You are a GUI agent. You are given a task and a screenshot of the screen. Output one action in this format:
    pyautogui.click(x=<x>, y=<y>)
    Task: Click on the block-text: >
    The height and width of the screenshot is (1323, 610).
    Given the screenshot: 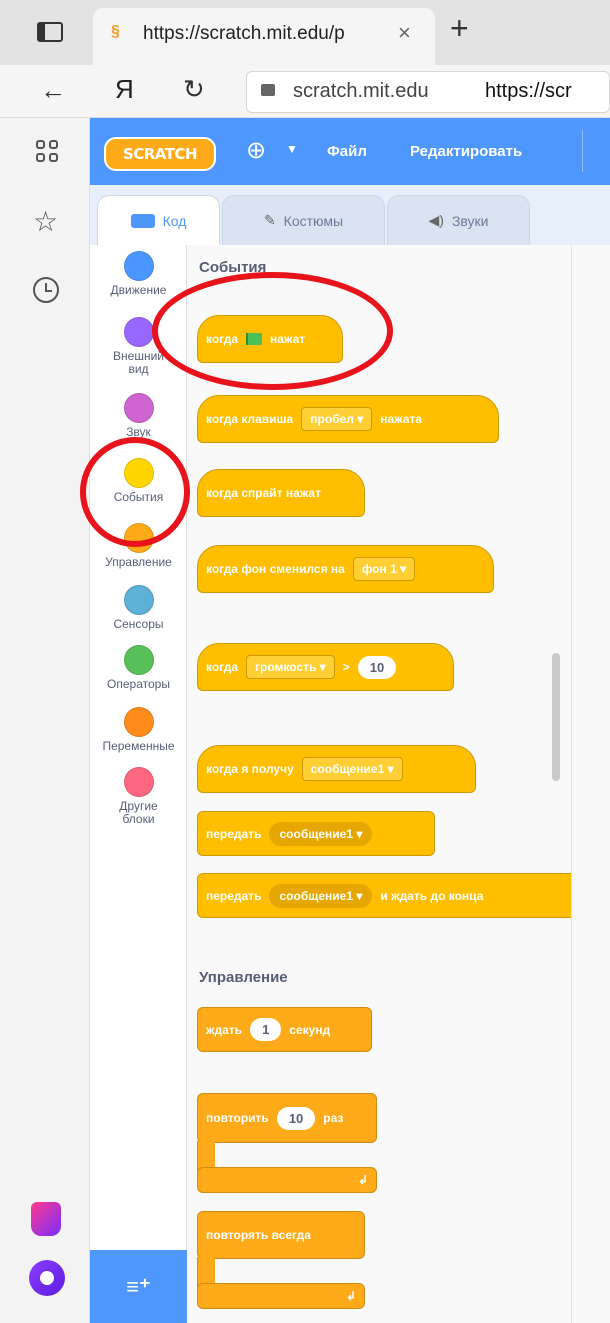 What is the action you would take?
    pyautogui.click(x=346, y=667)
    